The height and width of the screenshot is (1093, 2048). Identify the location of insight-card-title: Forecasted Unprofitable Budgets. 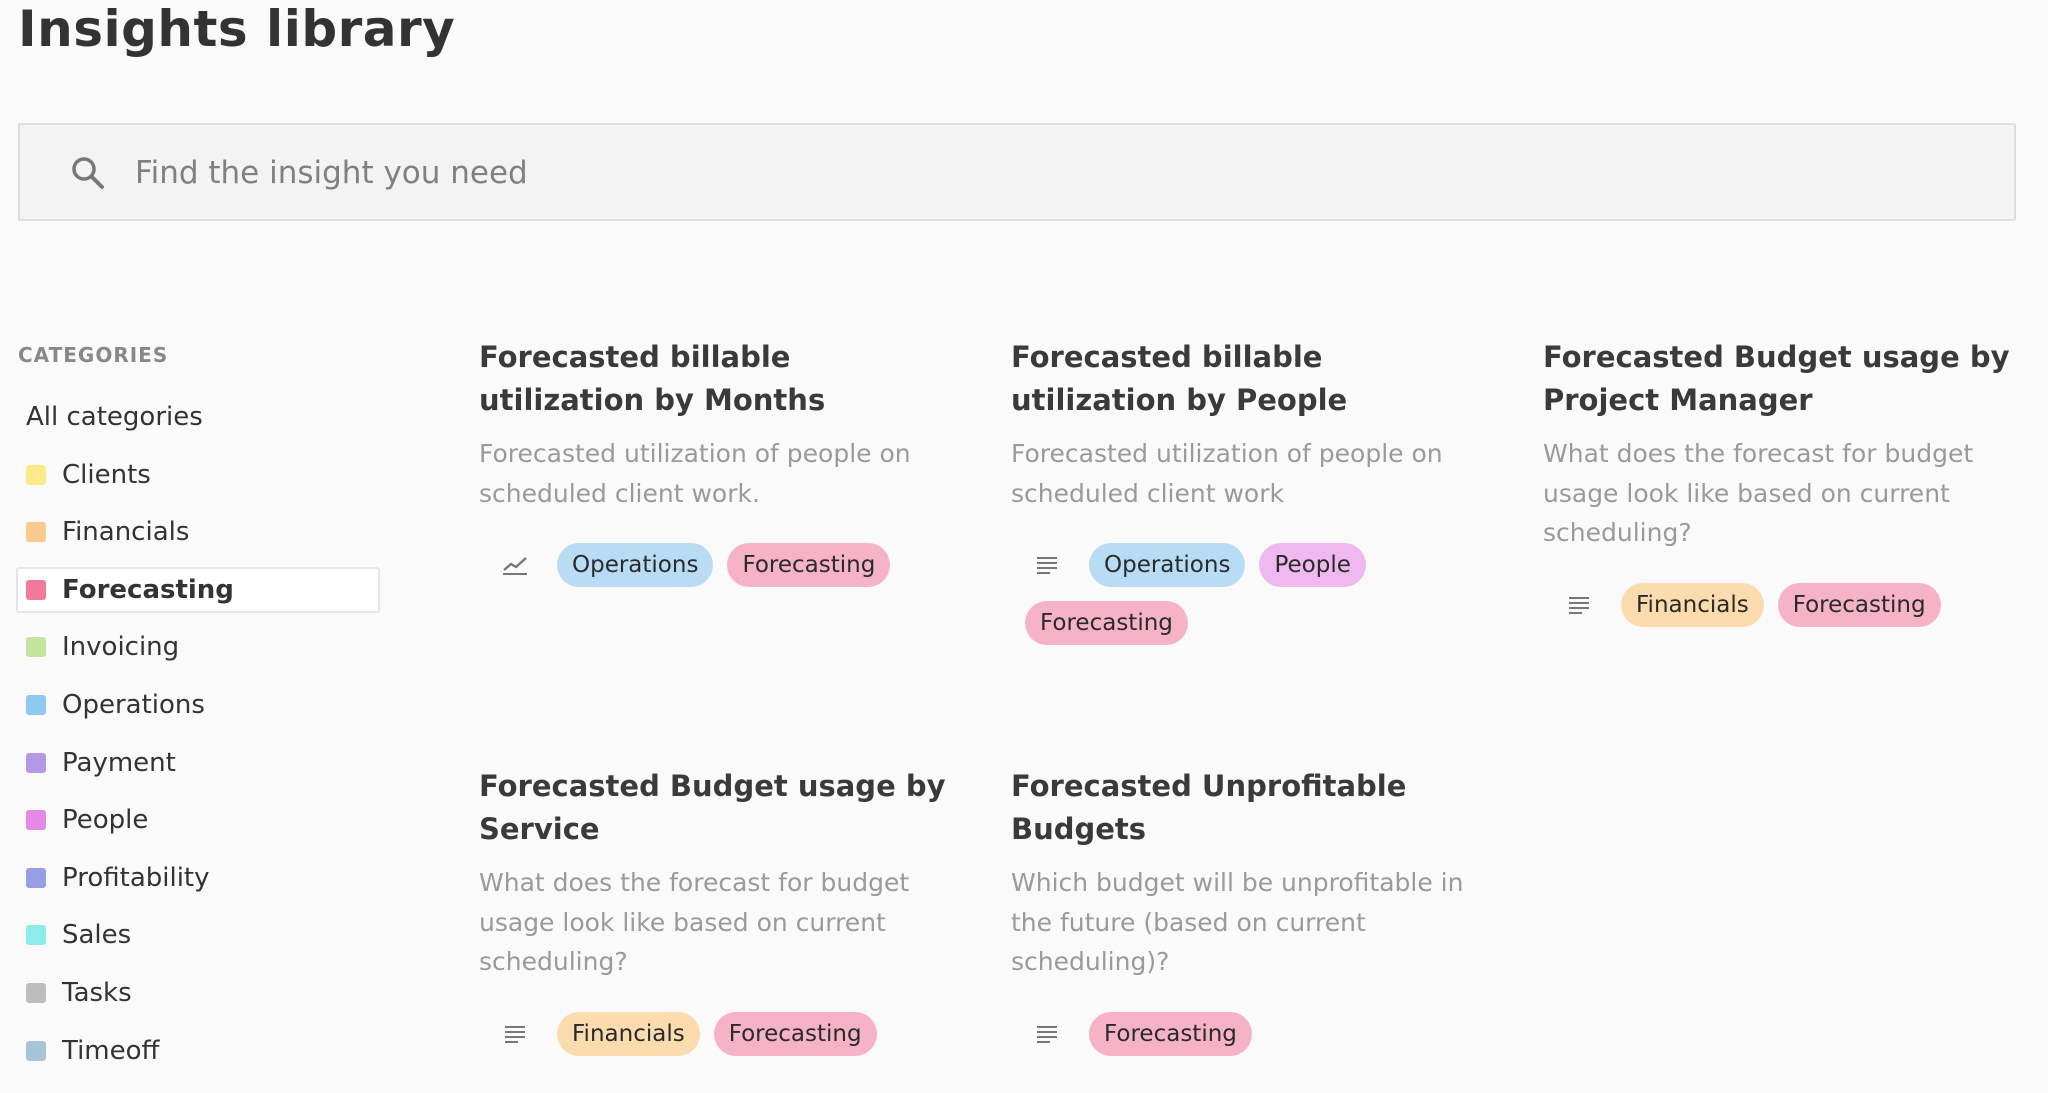
(1251, 808).